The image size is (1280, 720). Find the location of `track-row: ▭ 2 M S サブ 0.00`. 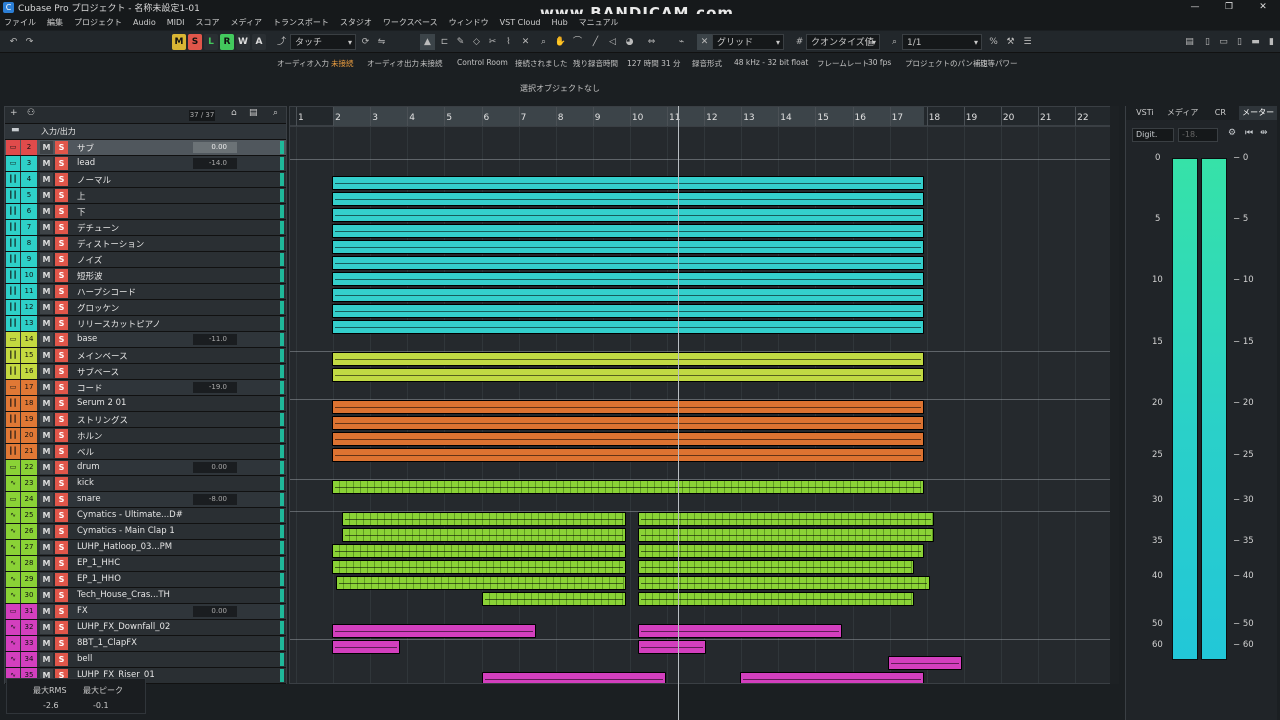

track-row: ▭ 2 M S サブ 0.00 is located at coordinates (145, 148).